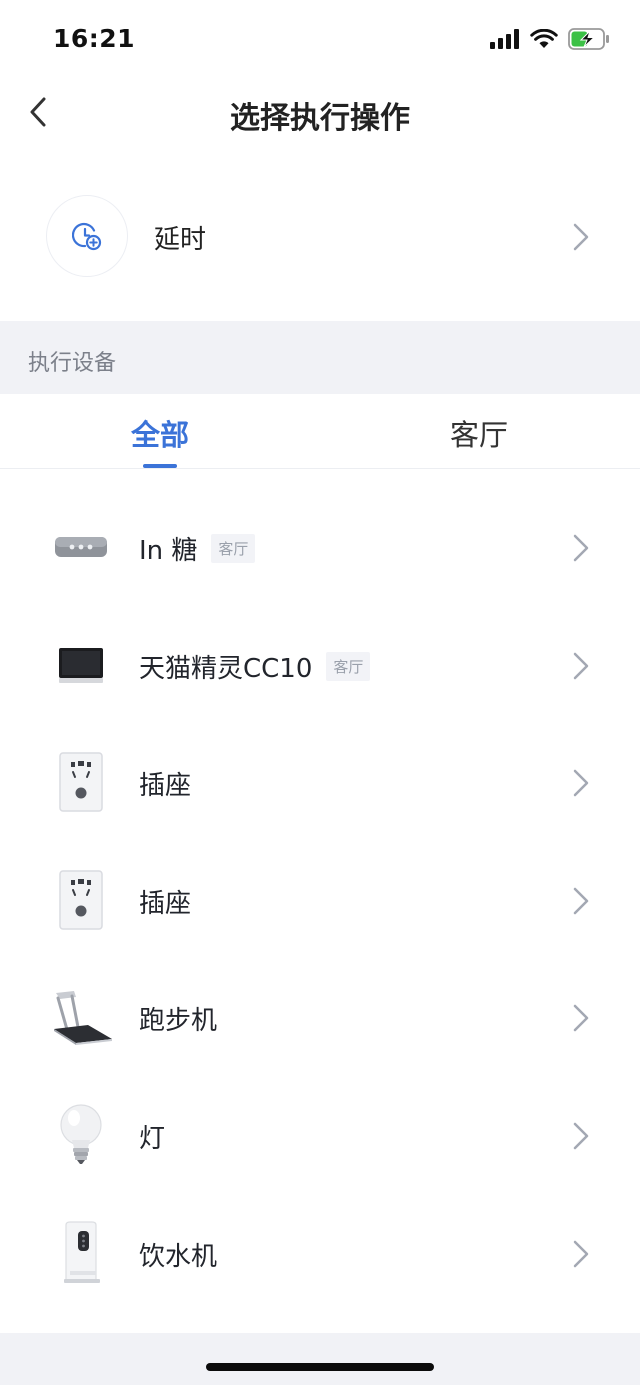 This screenshot has height=1385, width=640. What do you see at coordinates (320, 1019) in the screenshot?
I see `list-item: 跑步机` at bounding box center [320, 1019].